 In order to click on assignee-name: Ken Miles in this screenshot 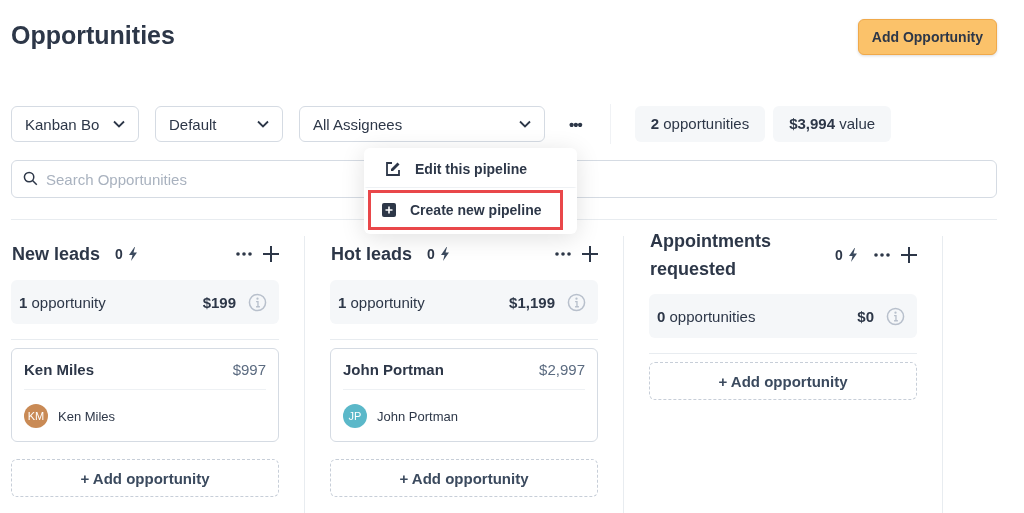, I will do `click(87, 416)`.